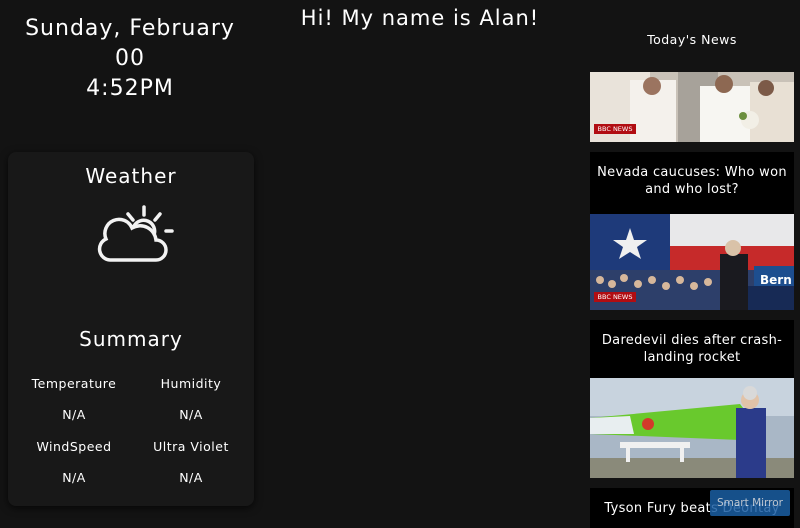  Describe the element at coordinates (191, 446) in the screenshot. I see `ultra-violet-label: Ultra Violet` at that location.